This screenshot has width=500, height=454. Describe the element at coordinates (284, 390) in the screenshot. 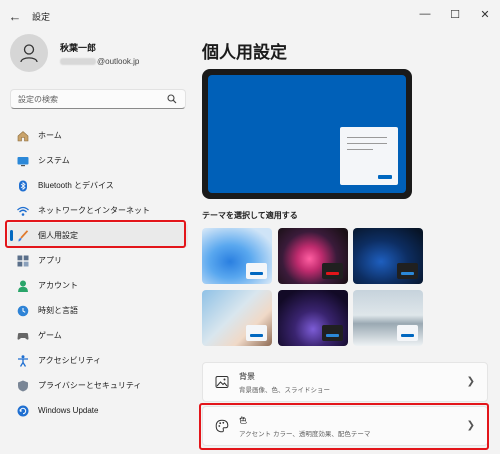

I see `card-background-subtitle: 背景画像、色、スライドショー` at that location.